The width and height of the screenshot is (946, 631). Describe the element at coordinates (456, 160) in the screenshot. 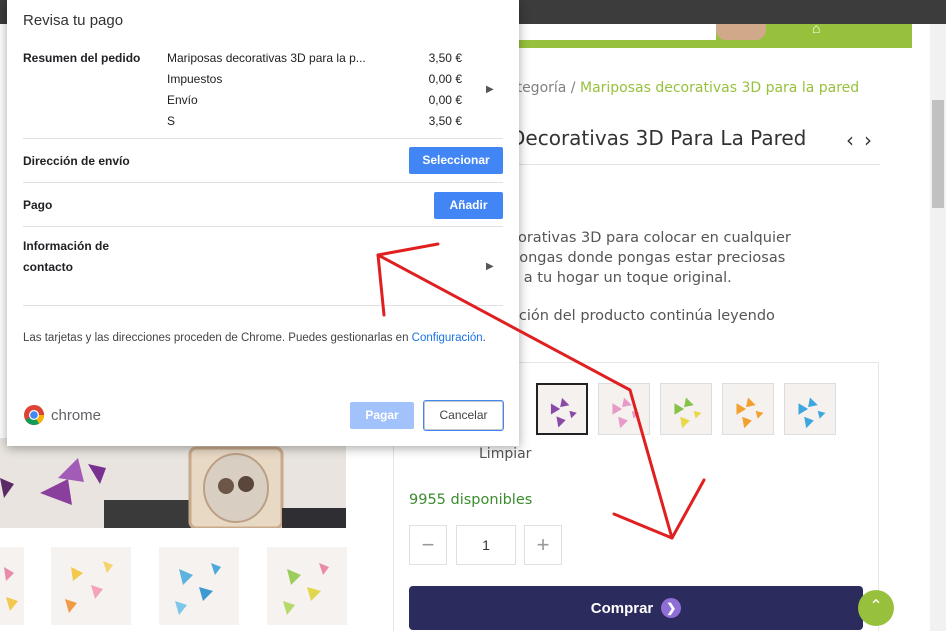

I see `select-shipping-button: Seleccionar` at that location.